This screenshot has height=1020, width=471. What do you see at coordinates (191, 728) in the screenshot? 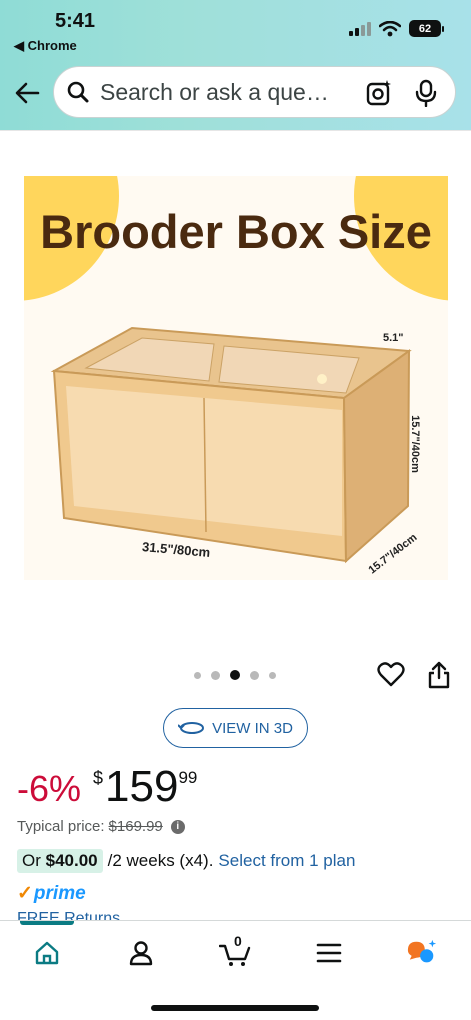
I see `rotate-3d-icon` at bounding box center [191, 728].